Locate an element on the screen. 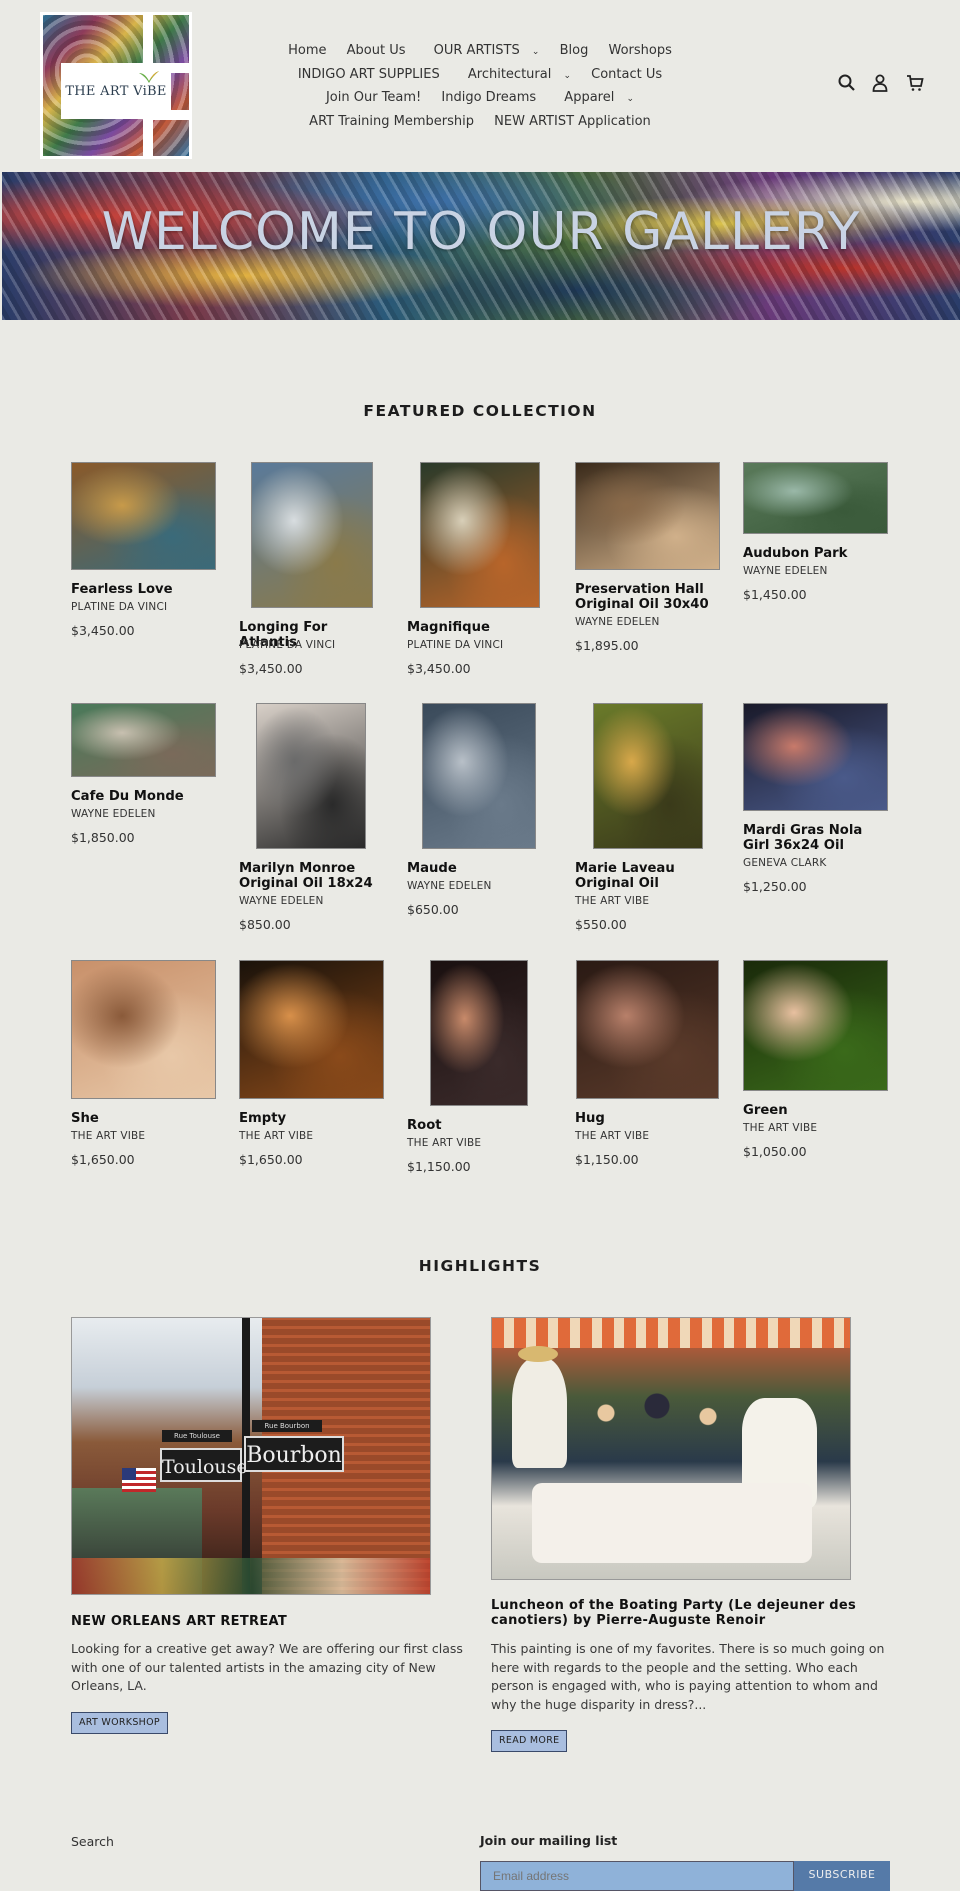  table is located at coordinates (672, 1523).